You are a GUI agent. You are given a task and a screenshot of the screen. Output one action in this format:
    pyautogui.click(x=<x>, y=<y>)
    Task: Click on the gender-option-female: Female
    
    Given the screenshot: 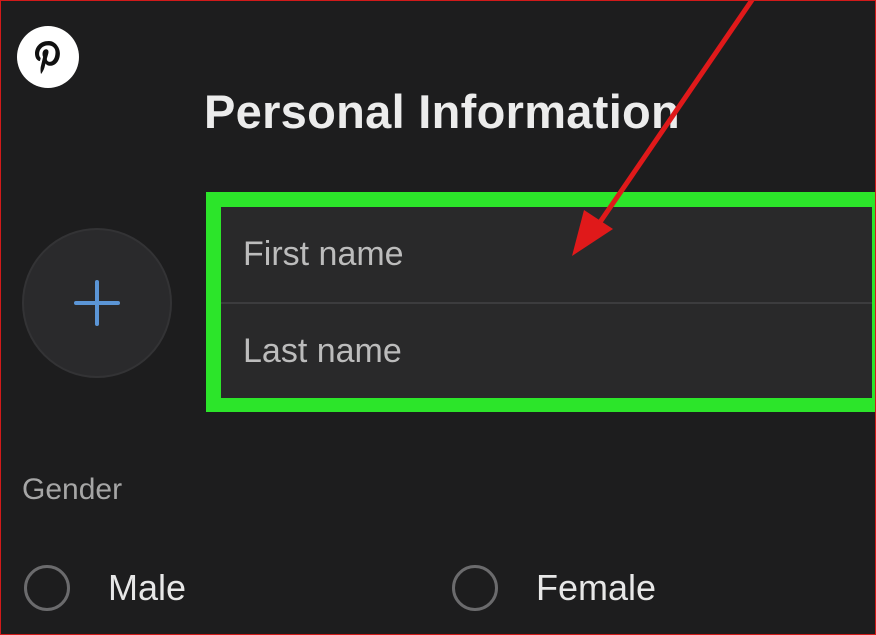 What is the action you would take?
    pyautogui.click(x=554, y=588)
    